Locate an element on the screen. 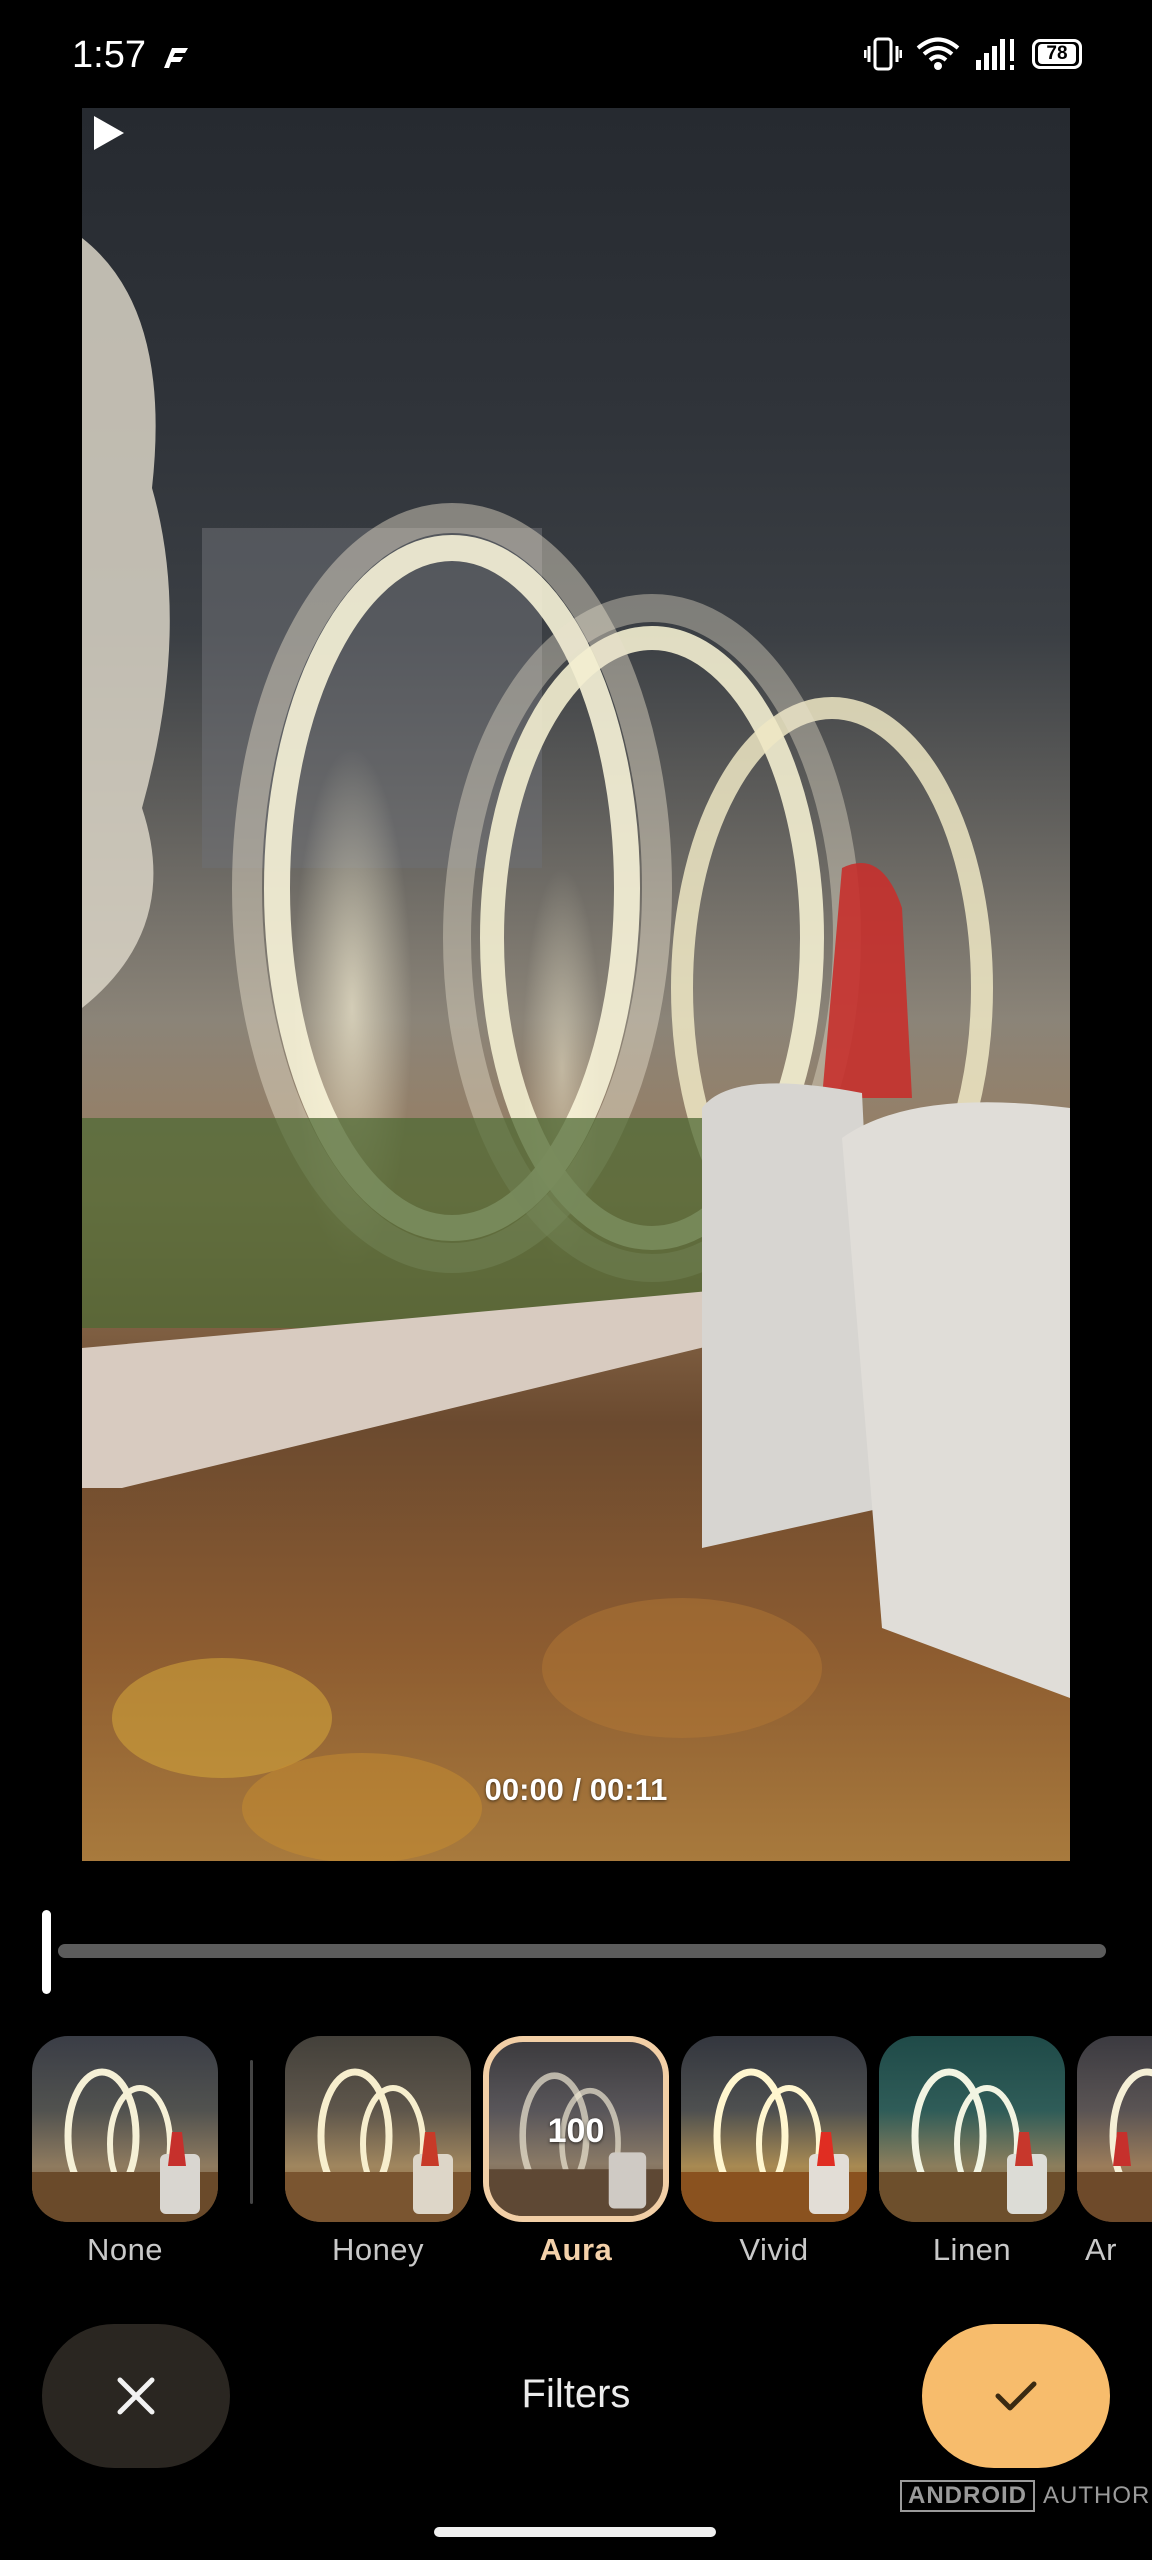 This screenshot has width=1152, height=2560. watermark: ANDROID AUTHORITY is located at coordinates (1026, 2496).